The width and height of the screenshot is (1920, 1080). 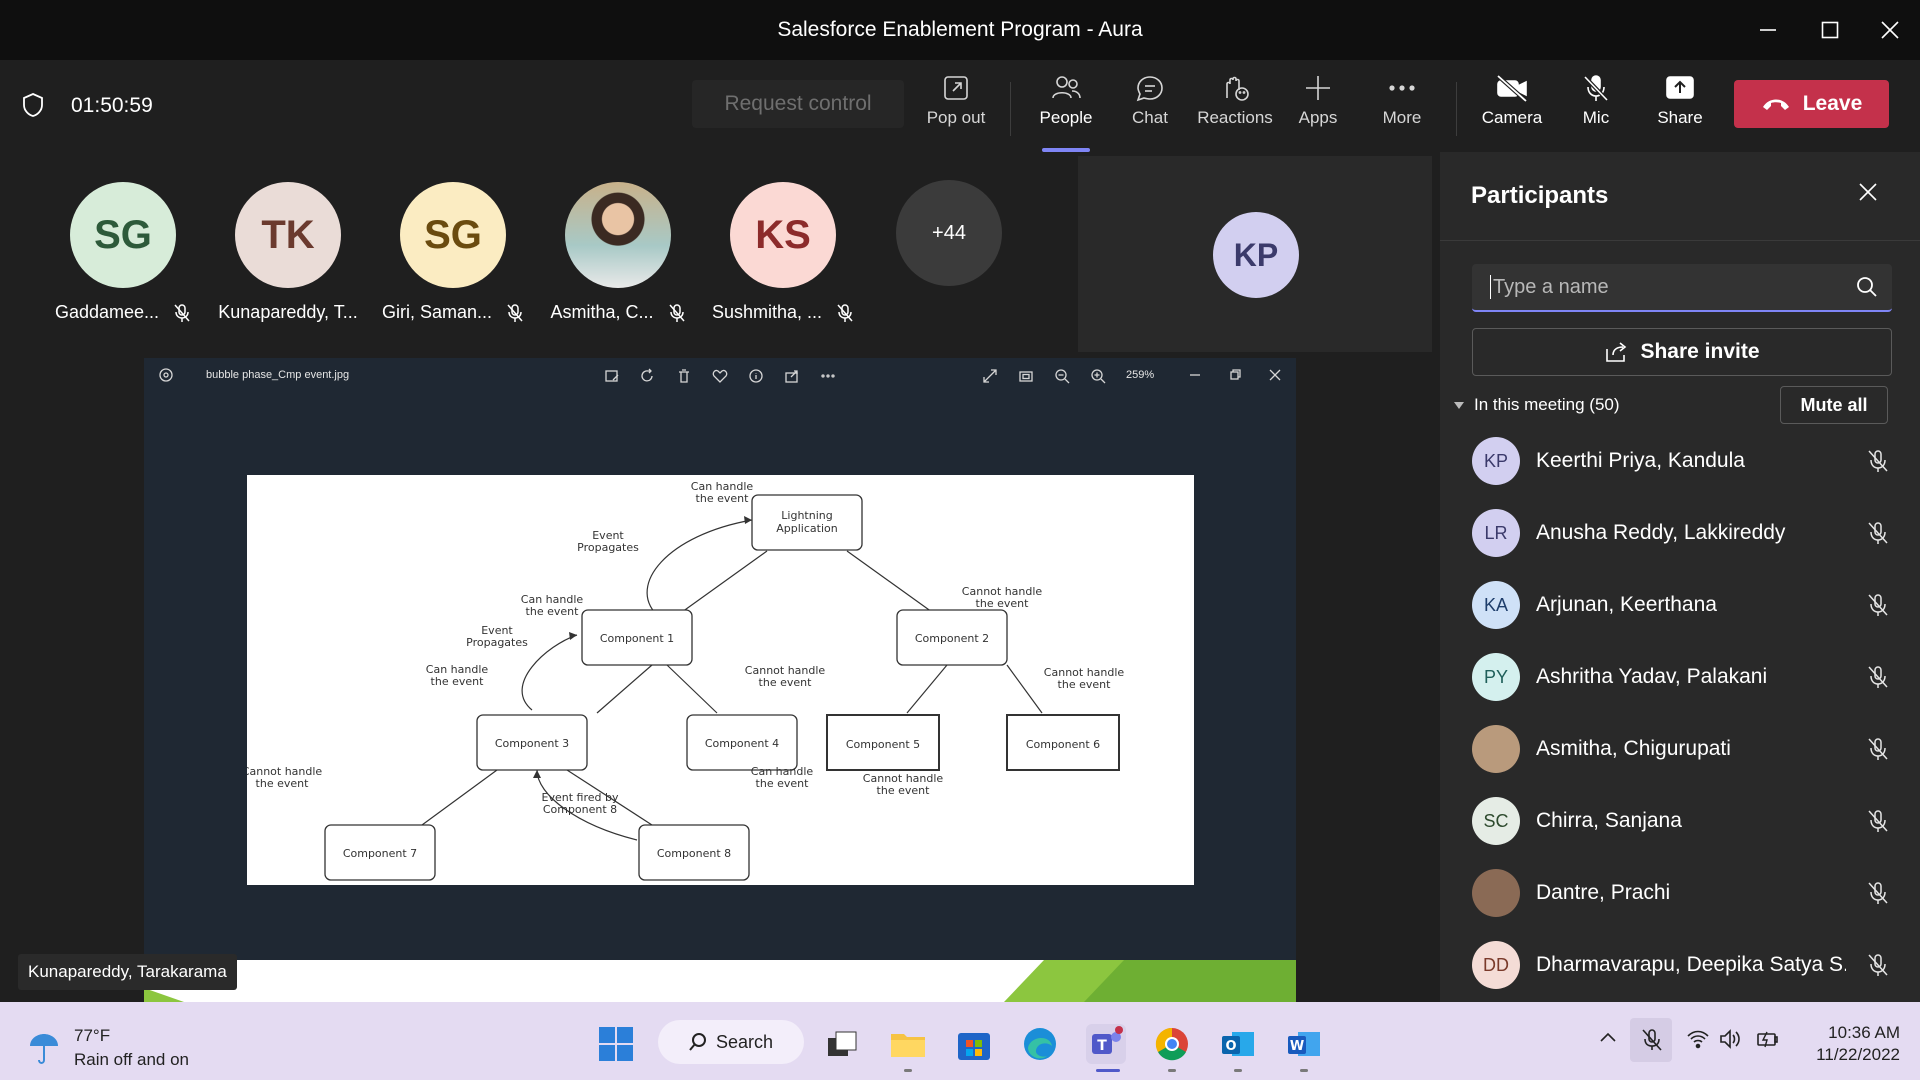 I want to click on overflow-participants-button: +44, so click(x=949, y=233).